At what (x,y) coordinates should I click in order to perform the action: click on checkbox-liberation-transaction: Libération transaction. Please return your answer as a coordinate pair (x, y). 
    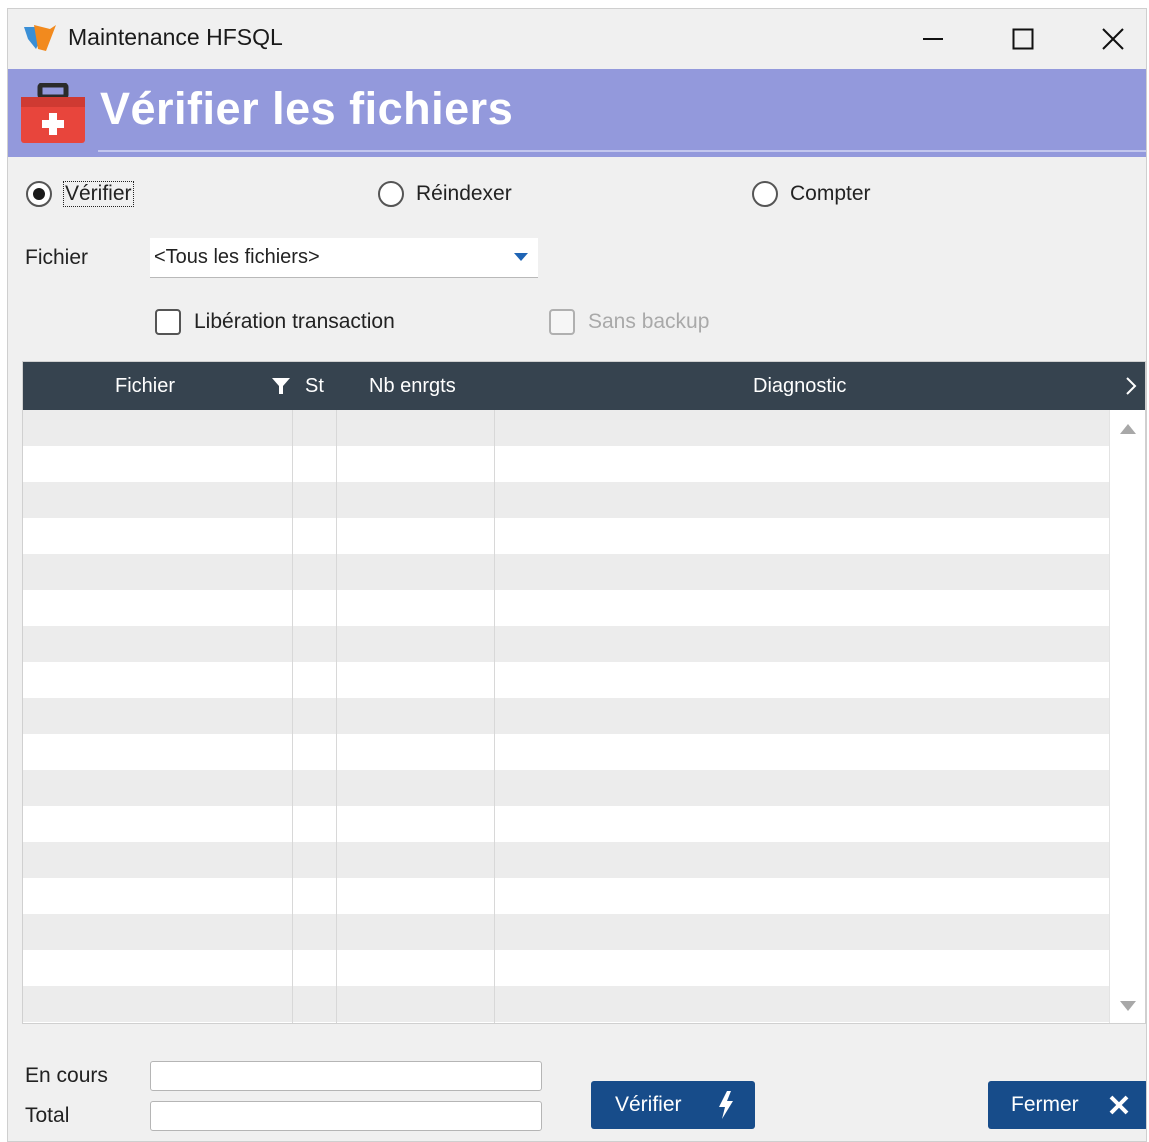
    Looking at the image, I should click on (275, 322).